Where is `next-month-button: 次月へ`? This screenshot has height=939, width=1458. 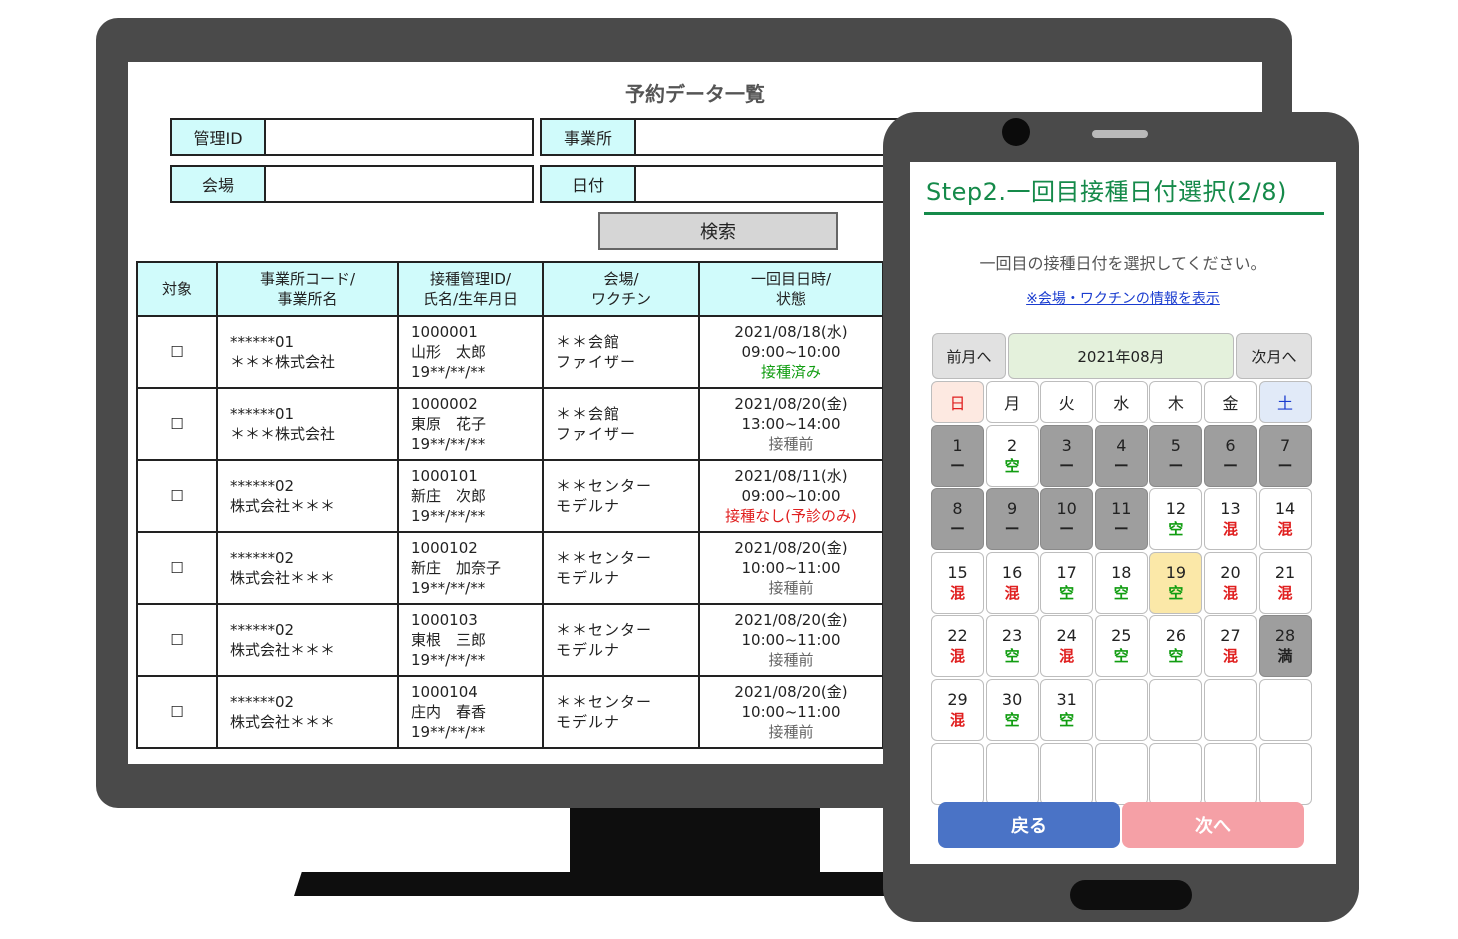 next-month-button: 次月へ is located at coordinates (1274, 356).